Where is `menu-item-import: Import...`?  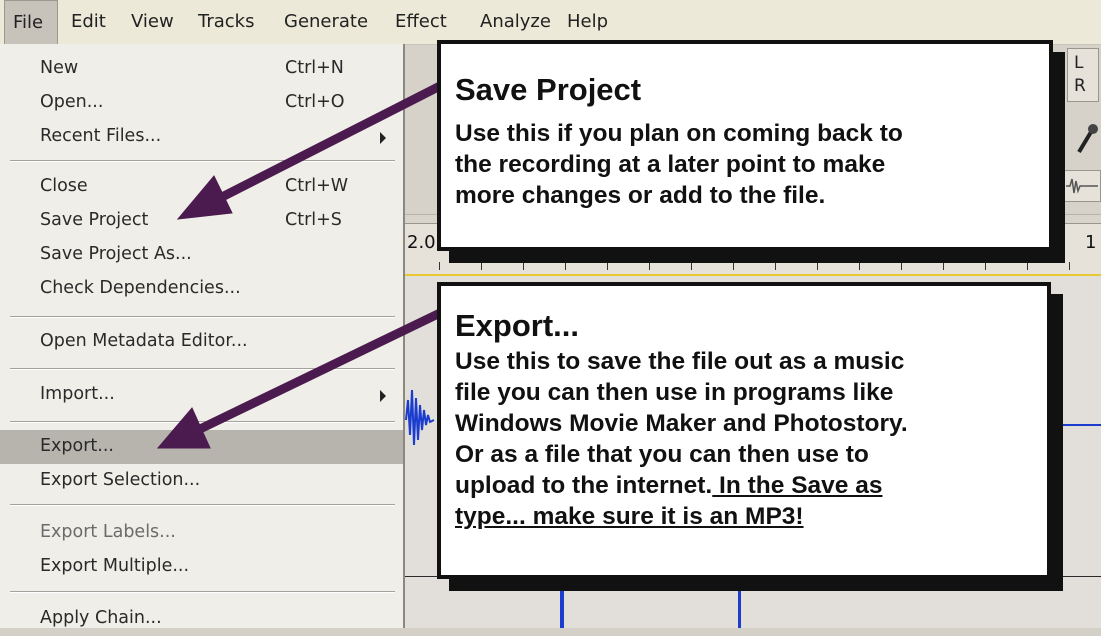 menu-item-import: Import... is located at coordinates (201, 395).